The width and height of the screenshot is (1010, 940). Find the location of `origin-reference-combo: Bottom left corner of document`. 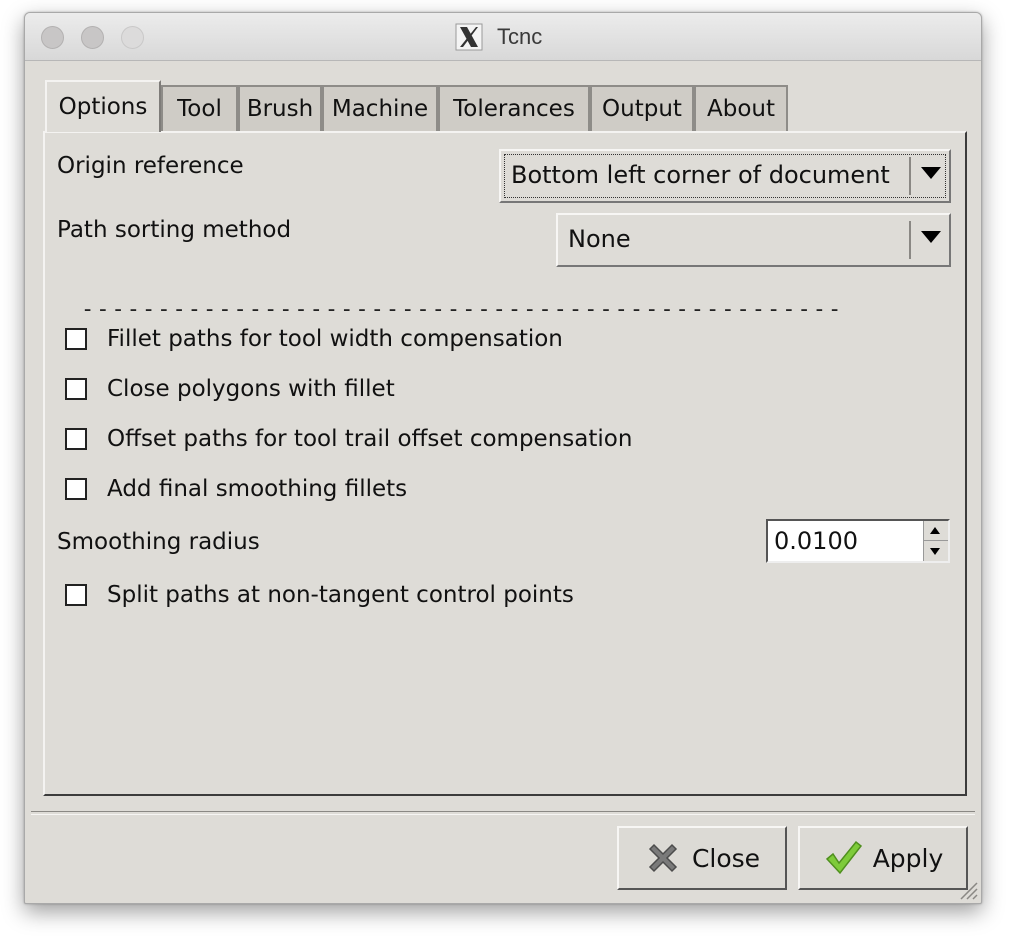

origin-reference-combo: Bottom left corner of document is located at coordinates (725, 176).